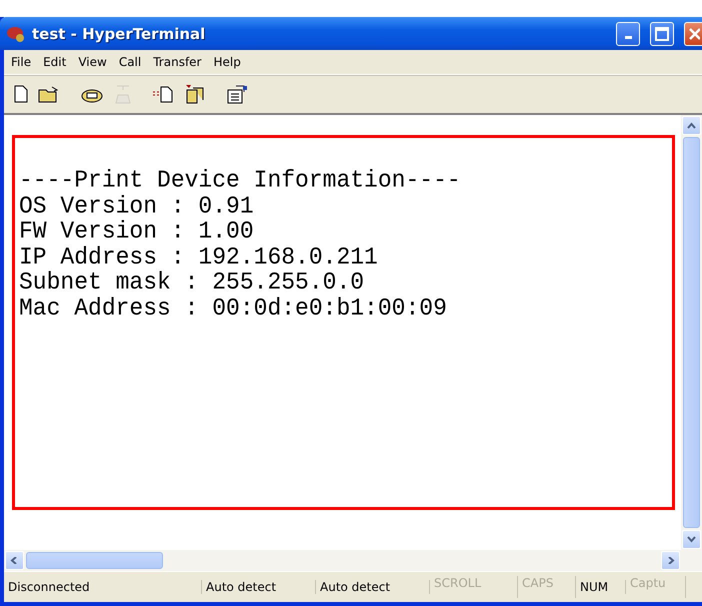 This screenshot has height=606, width=702. I want to click on close-button, so click(693, 34).